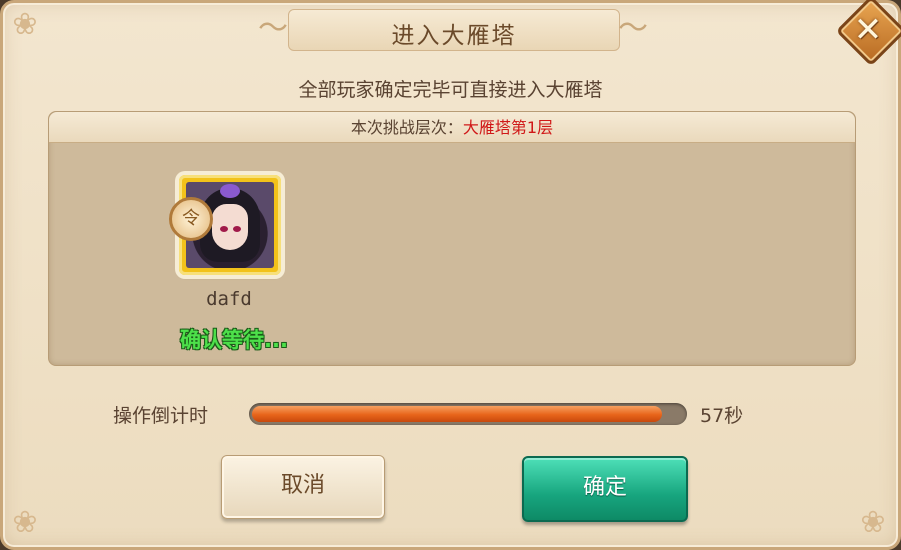  Describe the element at coordinates (225, 225) in the screenshot. I see `player-avatar: 令` at that location.